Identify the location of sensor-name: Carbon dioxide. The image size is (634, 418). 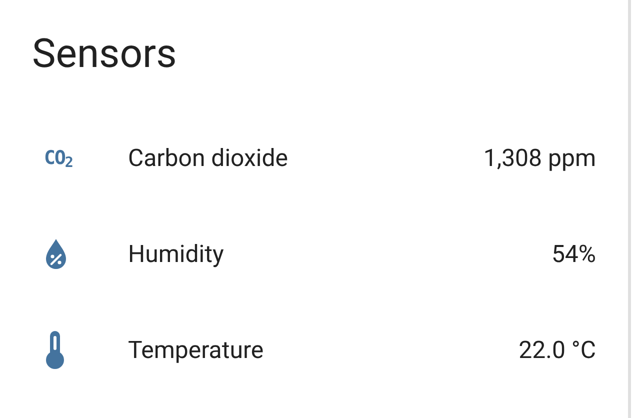
(208, 158).